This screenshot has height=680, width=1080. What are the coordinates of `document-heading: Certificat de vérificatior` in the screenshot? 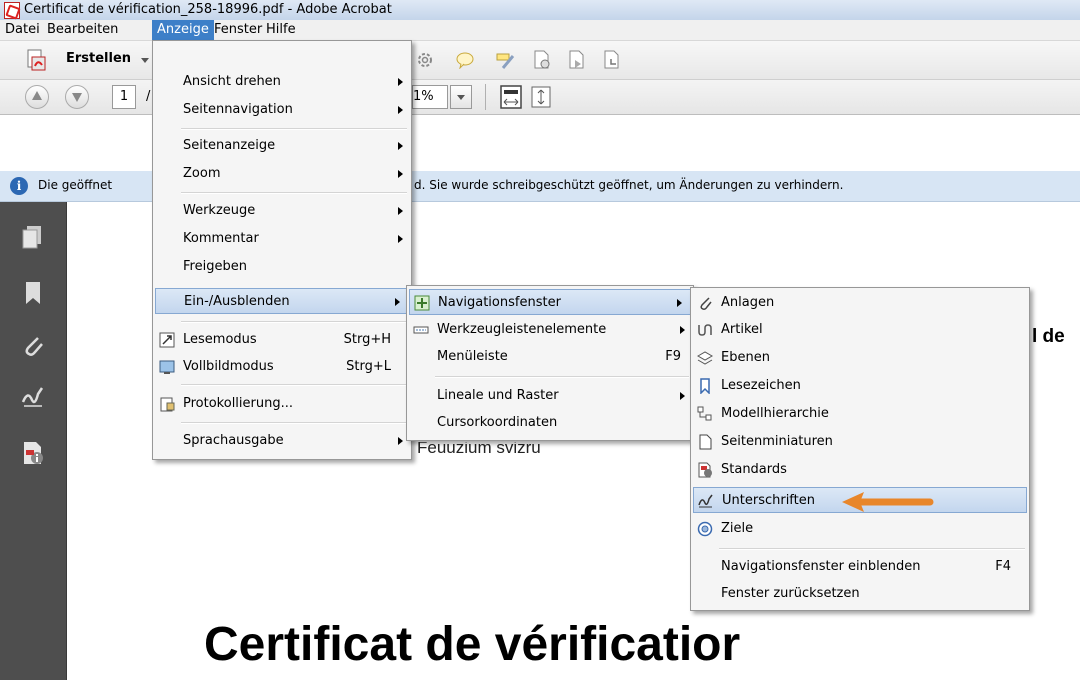 It's located at (472, 644).